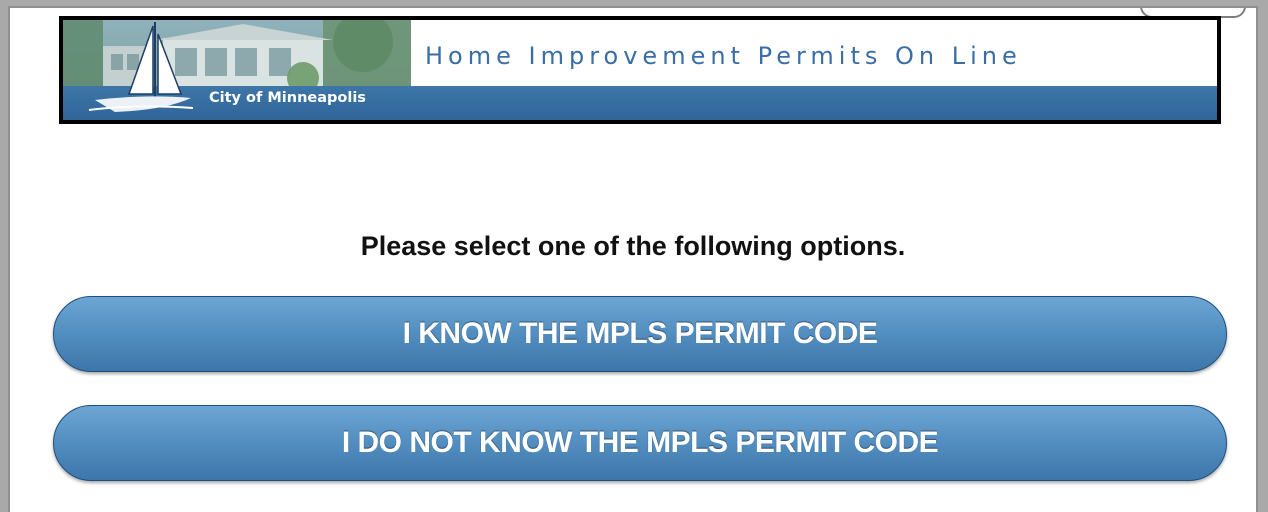  What do you see at coordinates (287, 98) in the screenshot?
I see `city-name-label: City of Minneapolis` at bounding box center [287, 98].